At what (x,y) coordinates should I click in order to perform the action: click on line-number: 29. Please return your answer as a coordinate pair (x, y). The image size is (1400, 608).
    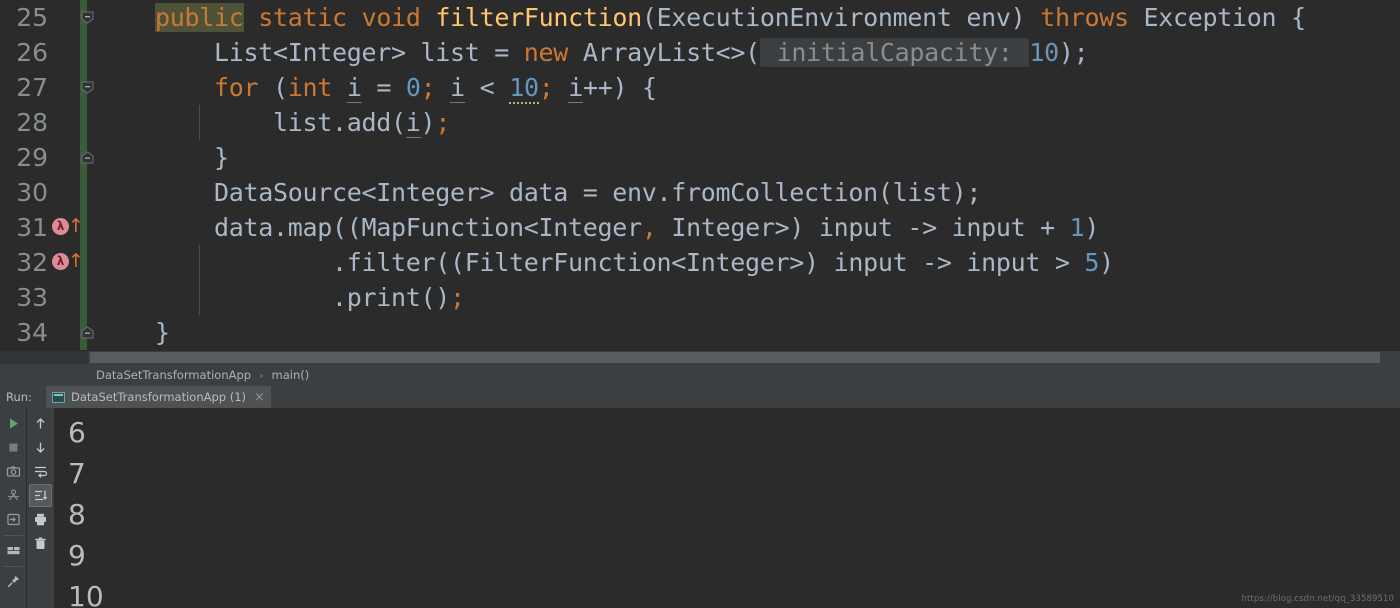
    Looking at the image, I should click on (32, 157).